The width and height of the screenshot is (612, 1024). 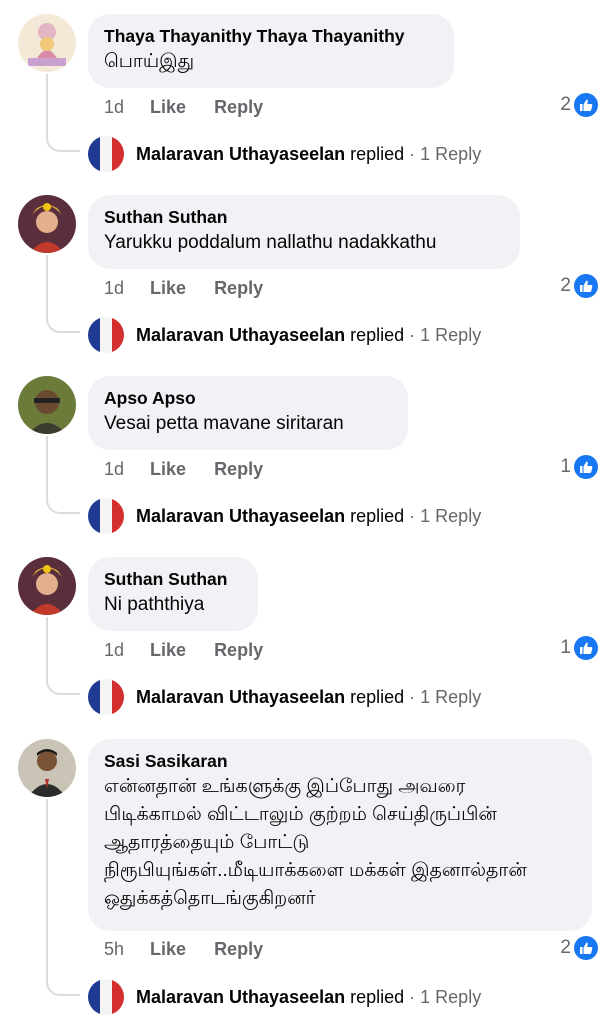 I want to click on comment-actions: 5h Like Reply, so click(x=197, y=949).